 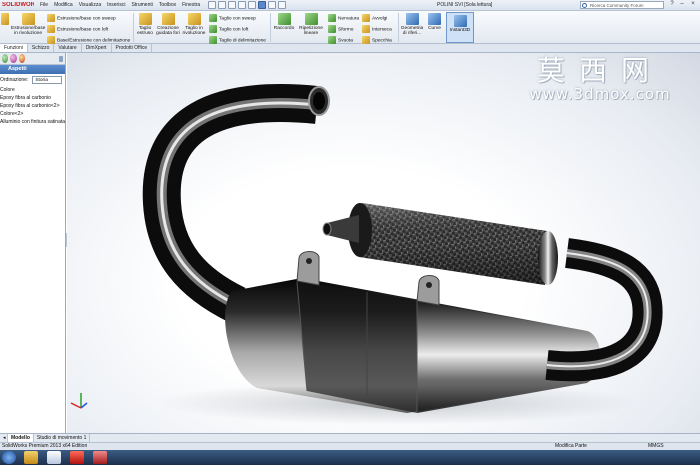 I want to click on list-item: Colore<2>, so click(x=32, y=114).